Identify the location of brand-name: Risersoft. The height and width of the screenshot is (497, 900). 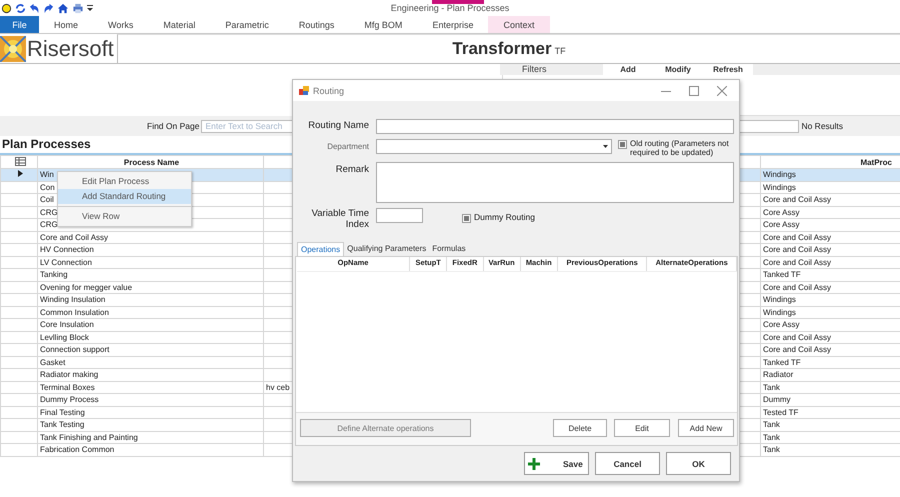
(70, 49).